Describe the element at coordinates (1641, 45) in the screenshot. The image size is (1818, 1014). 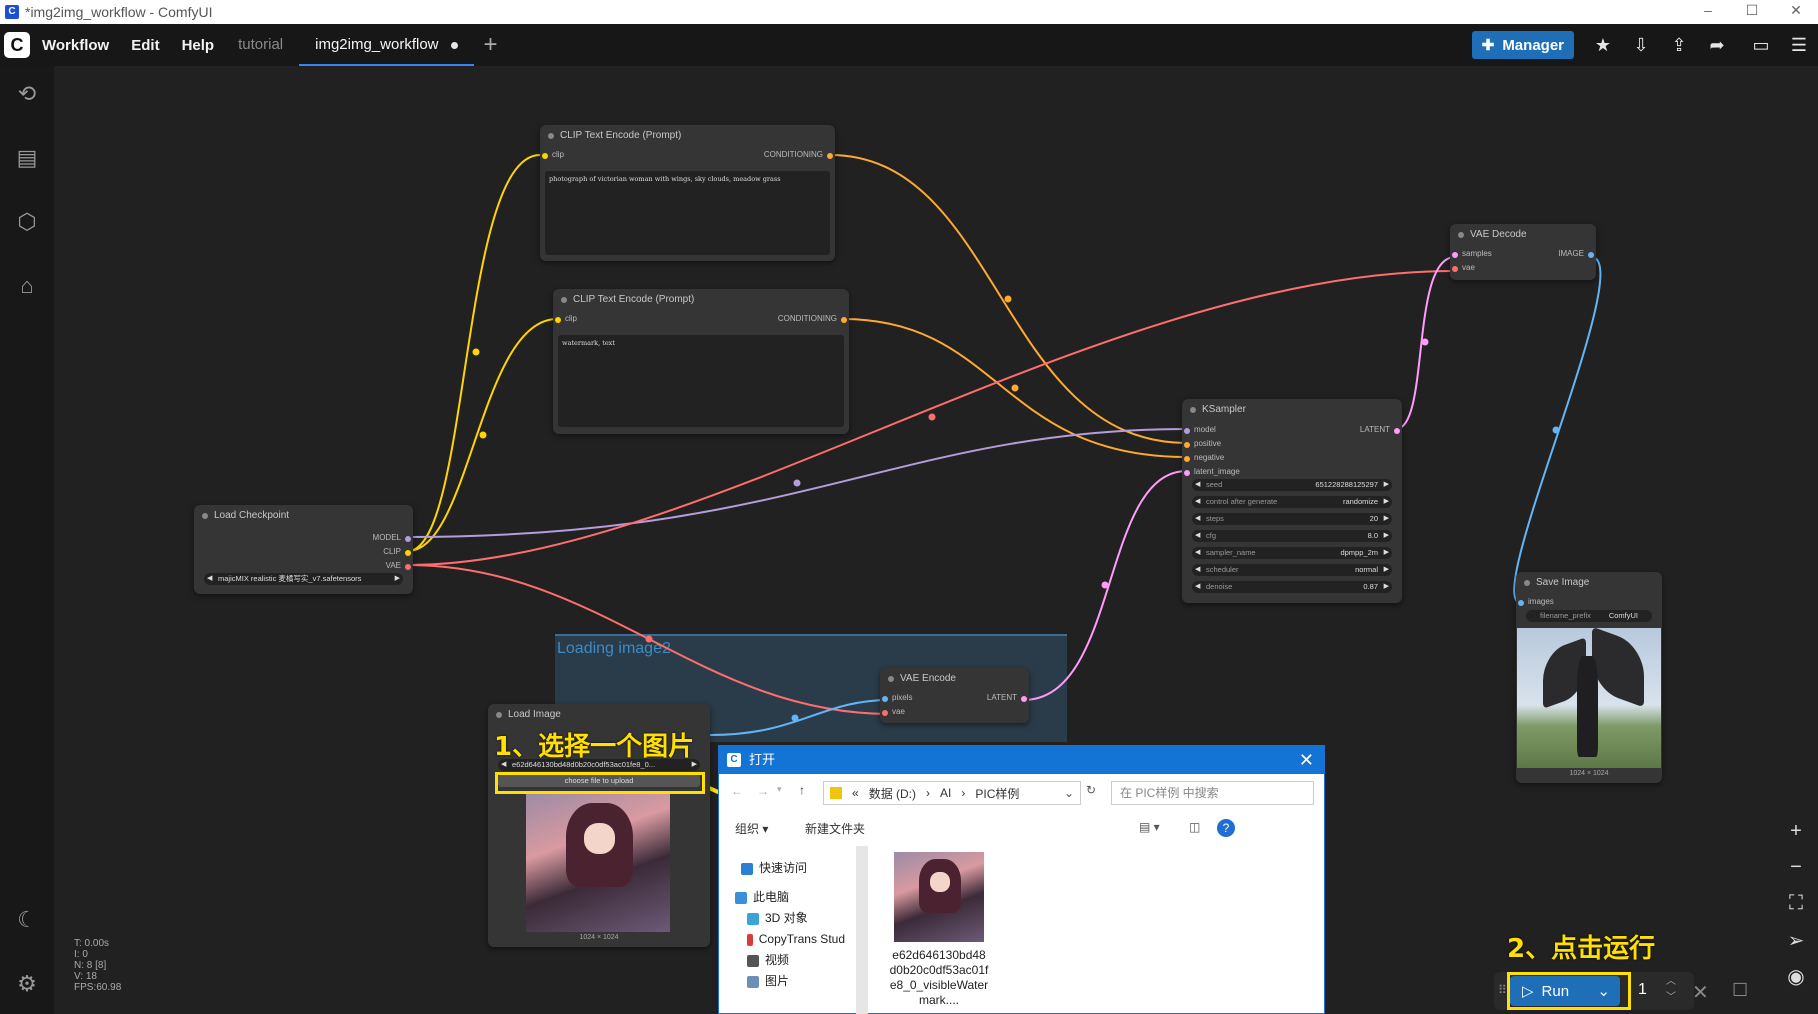
I see `model-download-icon: ⇩` at that location.